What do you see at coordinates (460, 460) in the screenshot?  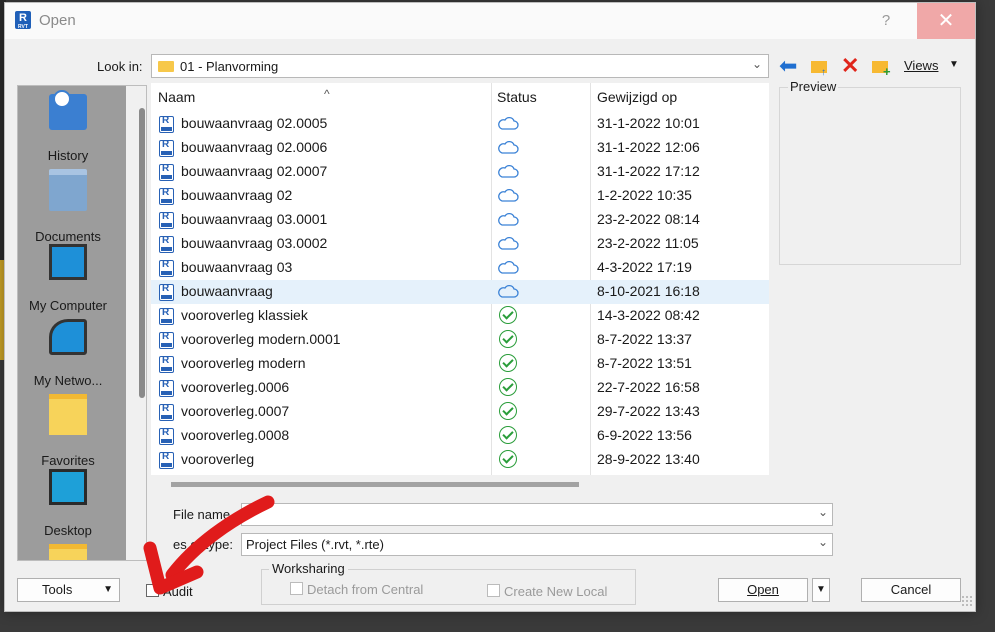 I see `file-row: vooroverleg 28-9-2022 13:40` at bounding box center [460, 460].